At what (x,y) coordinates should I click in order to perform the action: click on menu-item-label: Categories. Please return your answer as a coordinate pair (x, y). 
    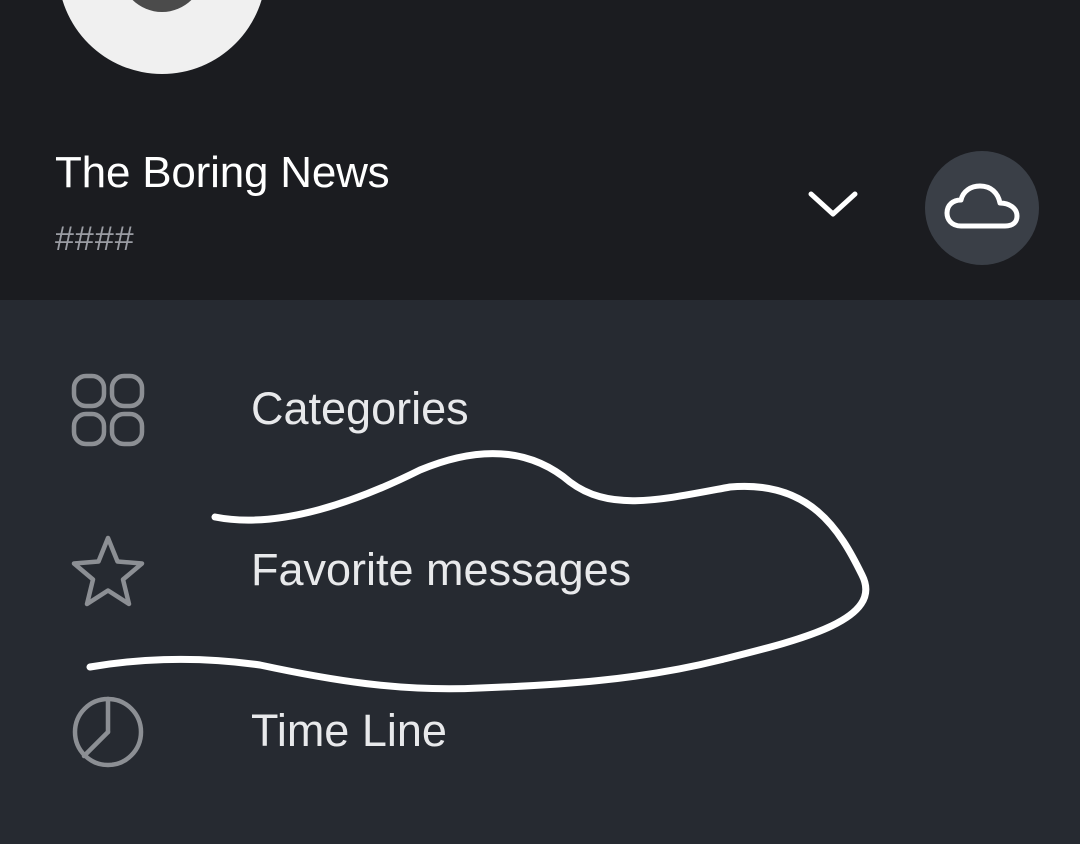
    Looking at the image, I should click on (360, 408).